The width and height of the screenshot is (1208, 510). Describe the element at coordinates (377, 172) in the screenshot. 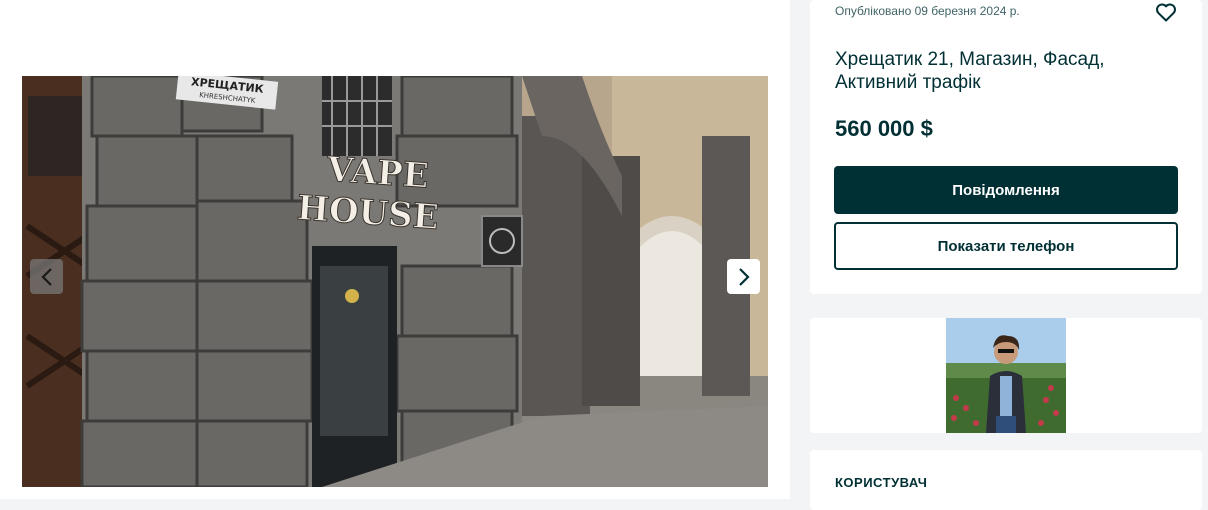

I see `sign-vape: VAPE` at that location.